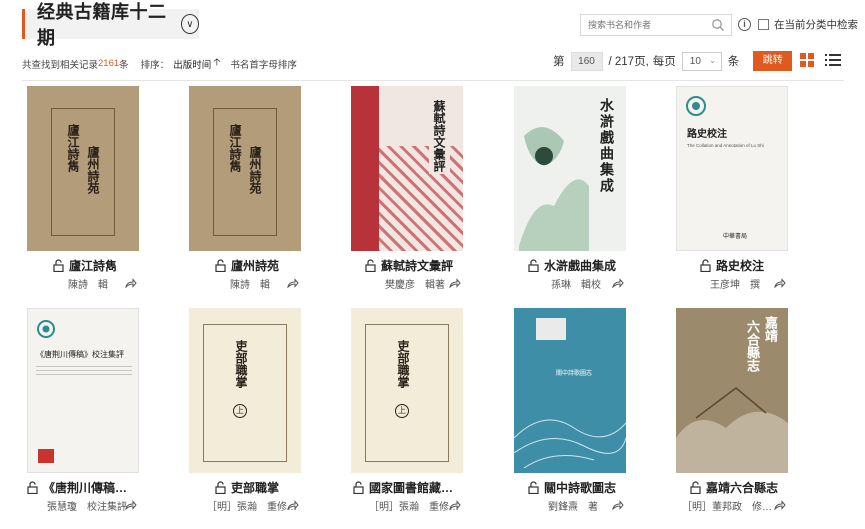  I want to click on arrow-up-icon: 🡡, so click(216, 63).